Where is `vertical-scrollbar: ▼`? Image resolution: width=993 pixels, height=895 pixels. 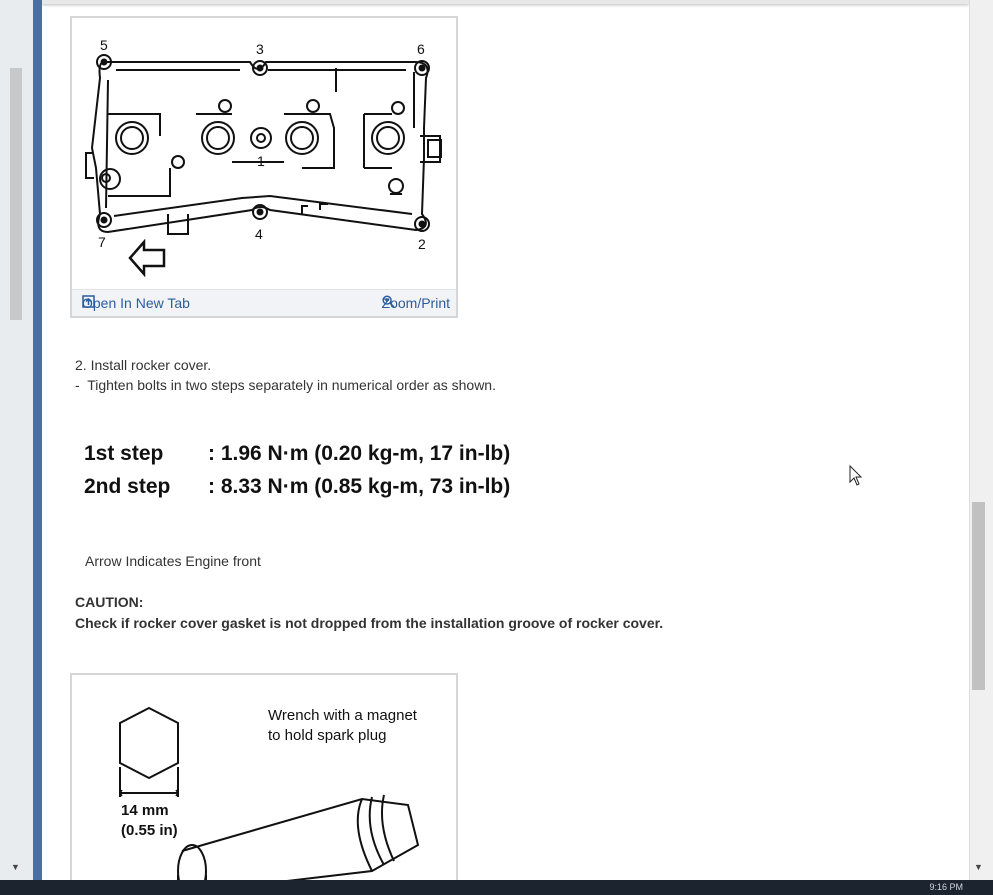
vertical-scrollbar: ▼ is located at coordinates (981, 440).